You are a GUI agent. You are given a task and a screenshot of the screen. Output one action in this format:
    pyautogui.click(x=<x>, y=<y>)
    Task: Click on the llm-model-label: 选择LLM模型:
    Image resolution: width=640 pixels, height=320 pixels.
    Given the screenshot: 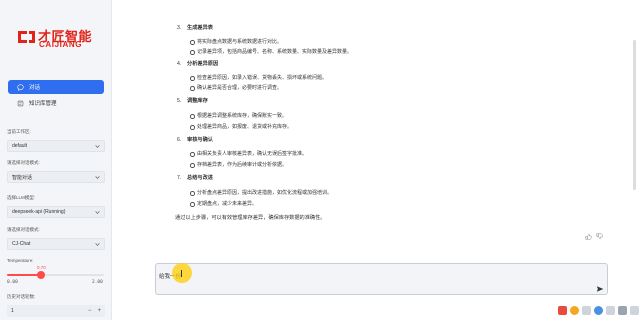 What is the action you would take?
    pyautogui.click(x=21, y=197)
    